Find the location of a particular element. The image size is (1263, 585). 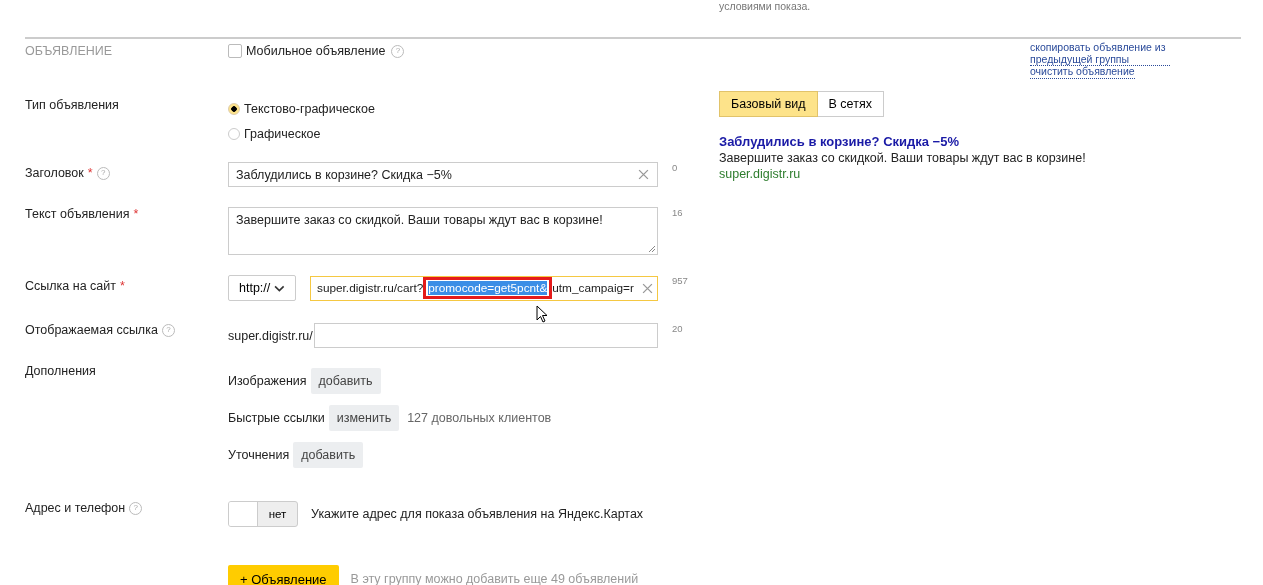

field-label: Дополнения is located at coordinates (60, 371).